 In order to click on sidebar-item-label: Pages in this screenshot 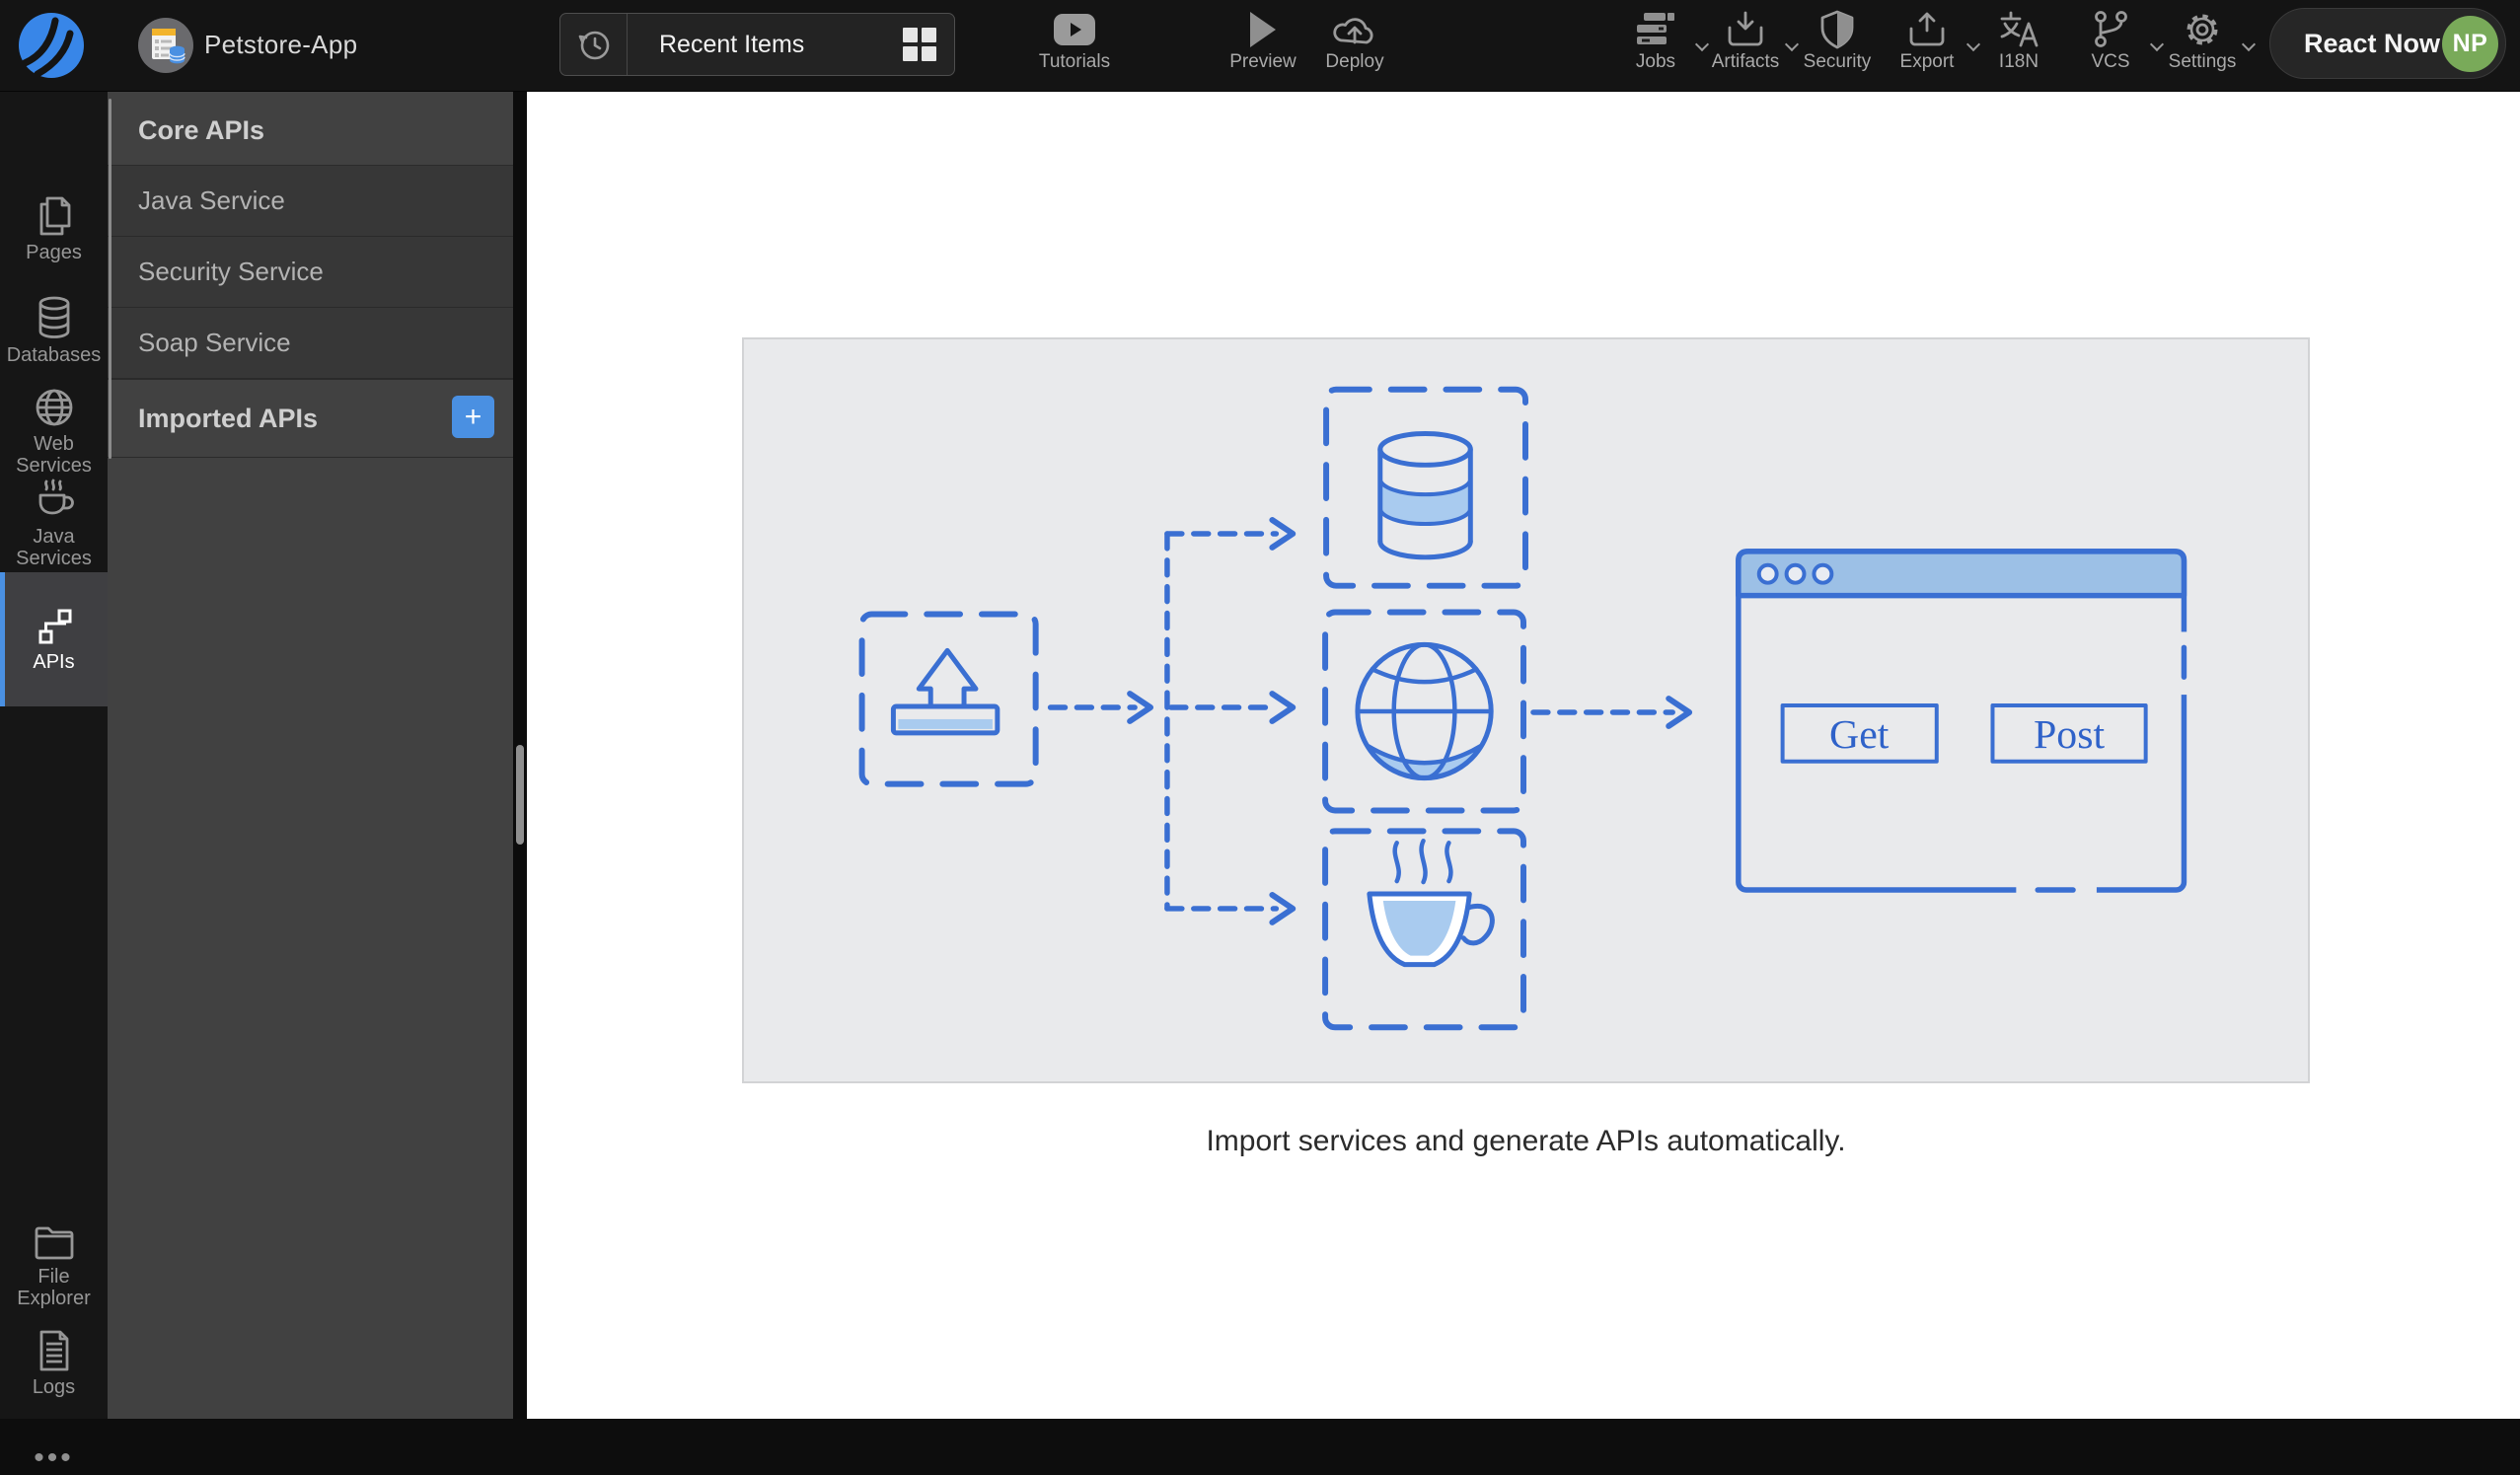, I will do `click(54, 253)`.